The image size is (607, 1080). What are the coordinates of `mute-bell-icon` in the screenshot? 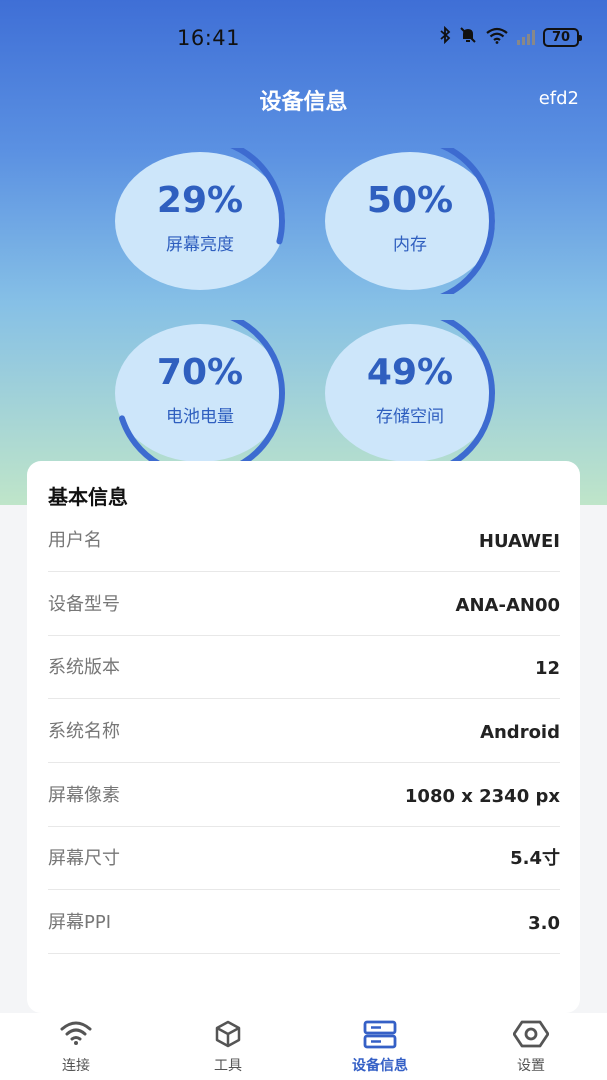 It's located at (468, 37).